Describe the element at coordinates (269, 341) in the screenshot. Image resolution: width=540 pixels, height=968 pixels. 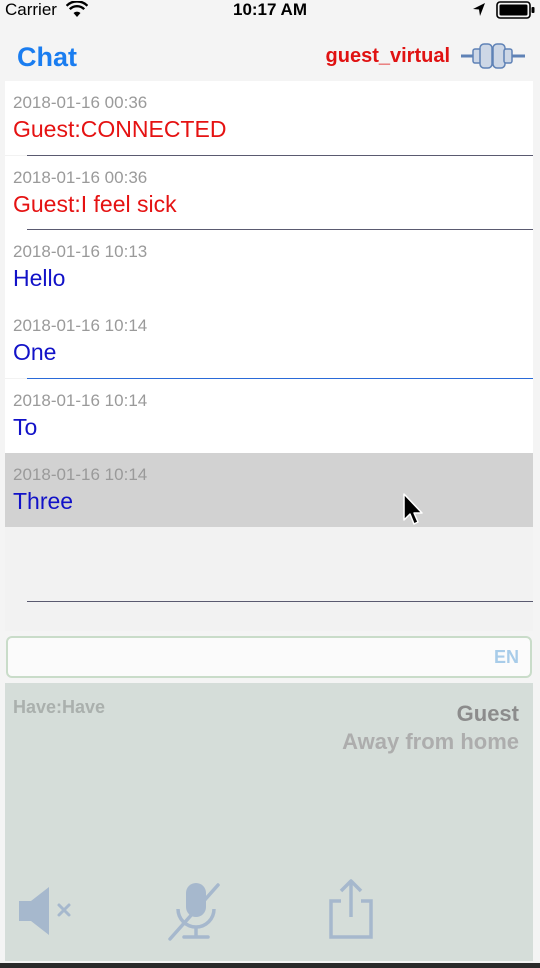
I see `chat-message-row: 2018-01-16 10:14 One` at that location.